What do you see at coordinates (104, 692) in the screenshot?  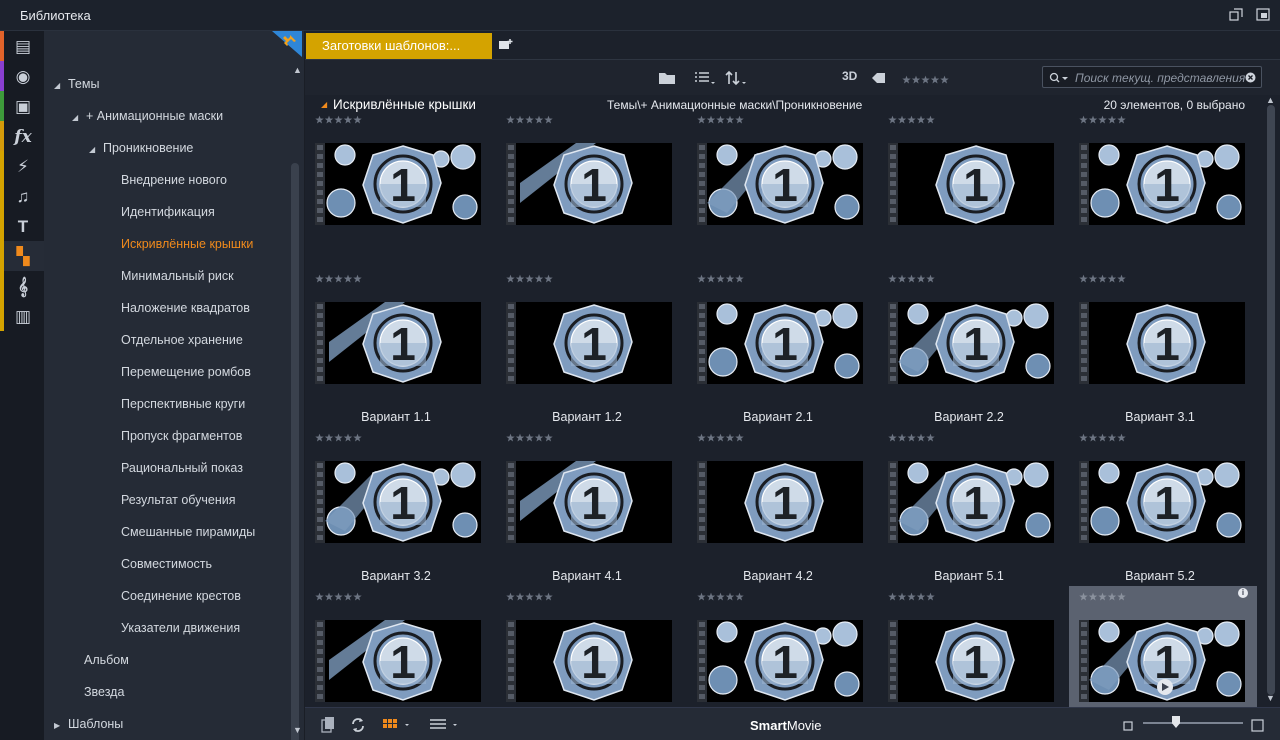 I see `tree-item-star: Звезда` at bounding box center [104, 692].